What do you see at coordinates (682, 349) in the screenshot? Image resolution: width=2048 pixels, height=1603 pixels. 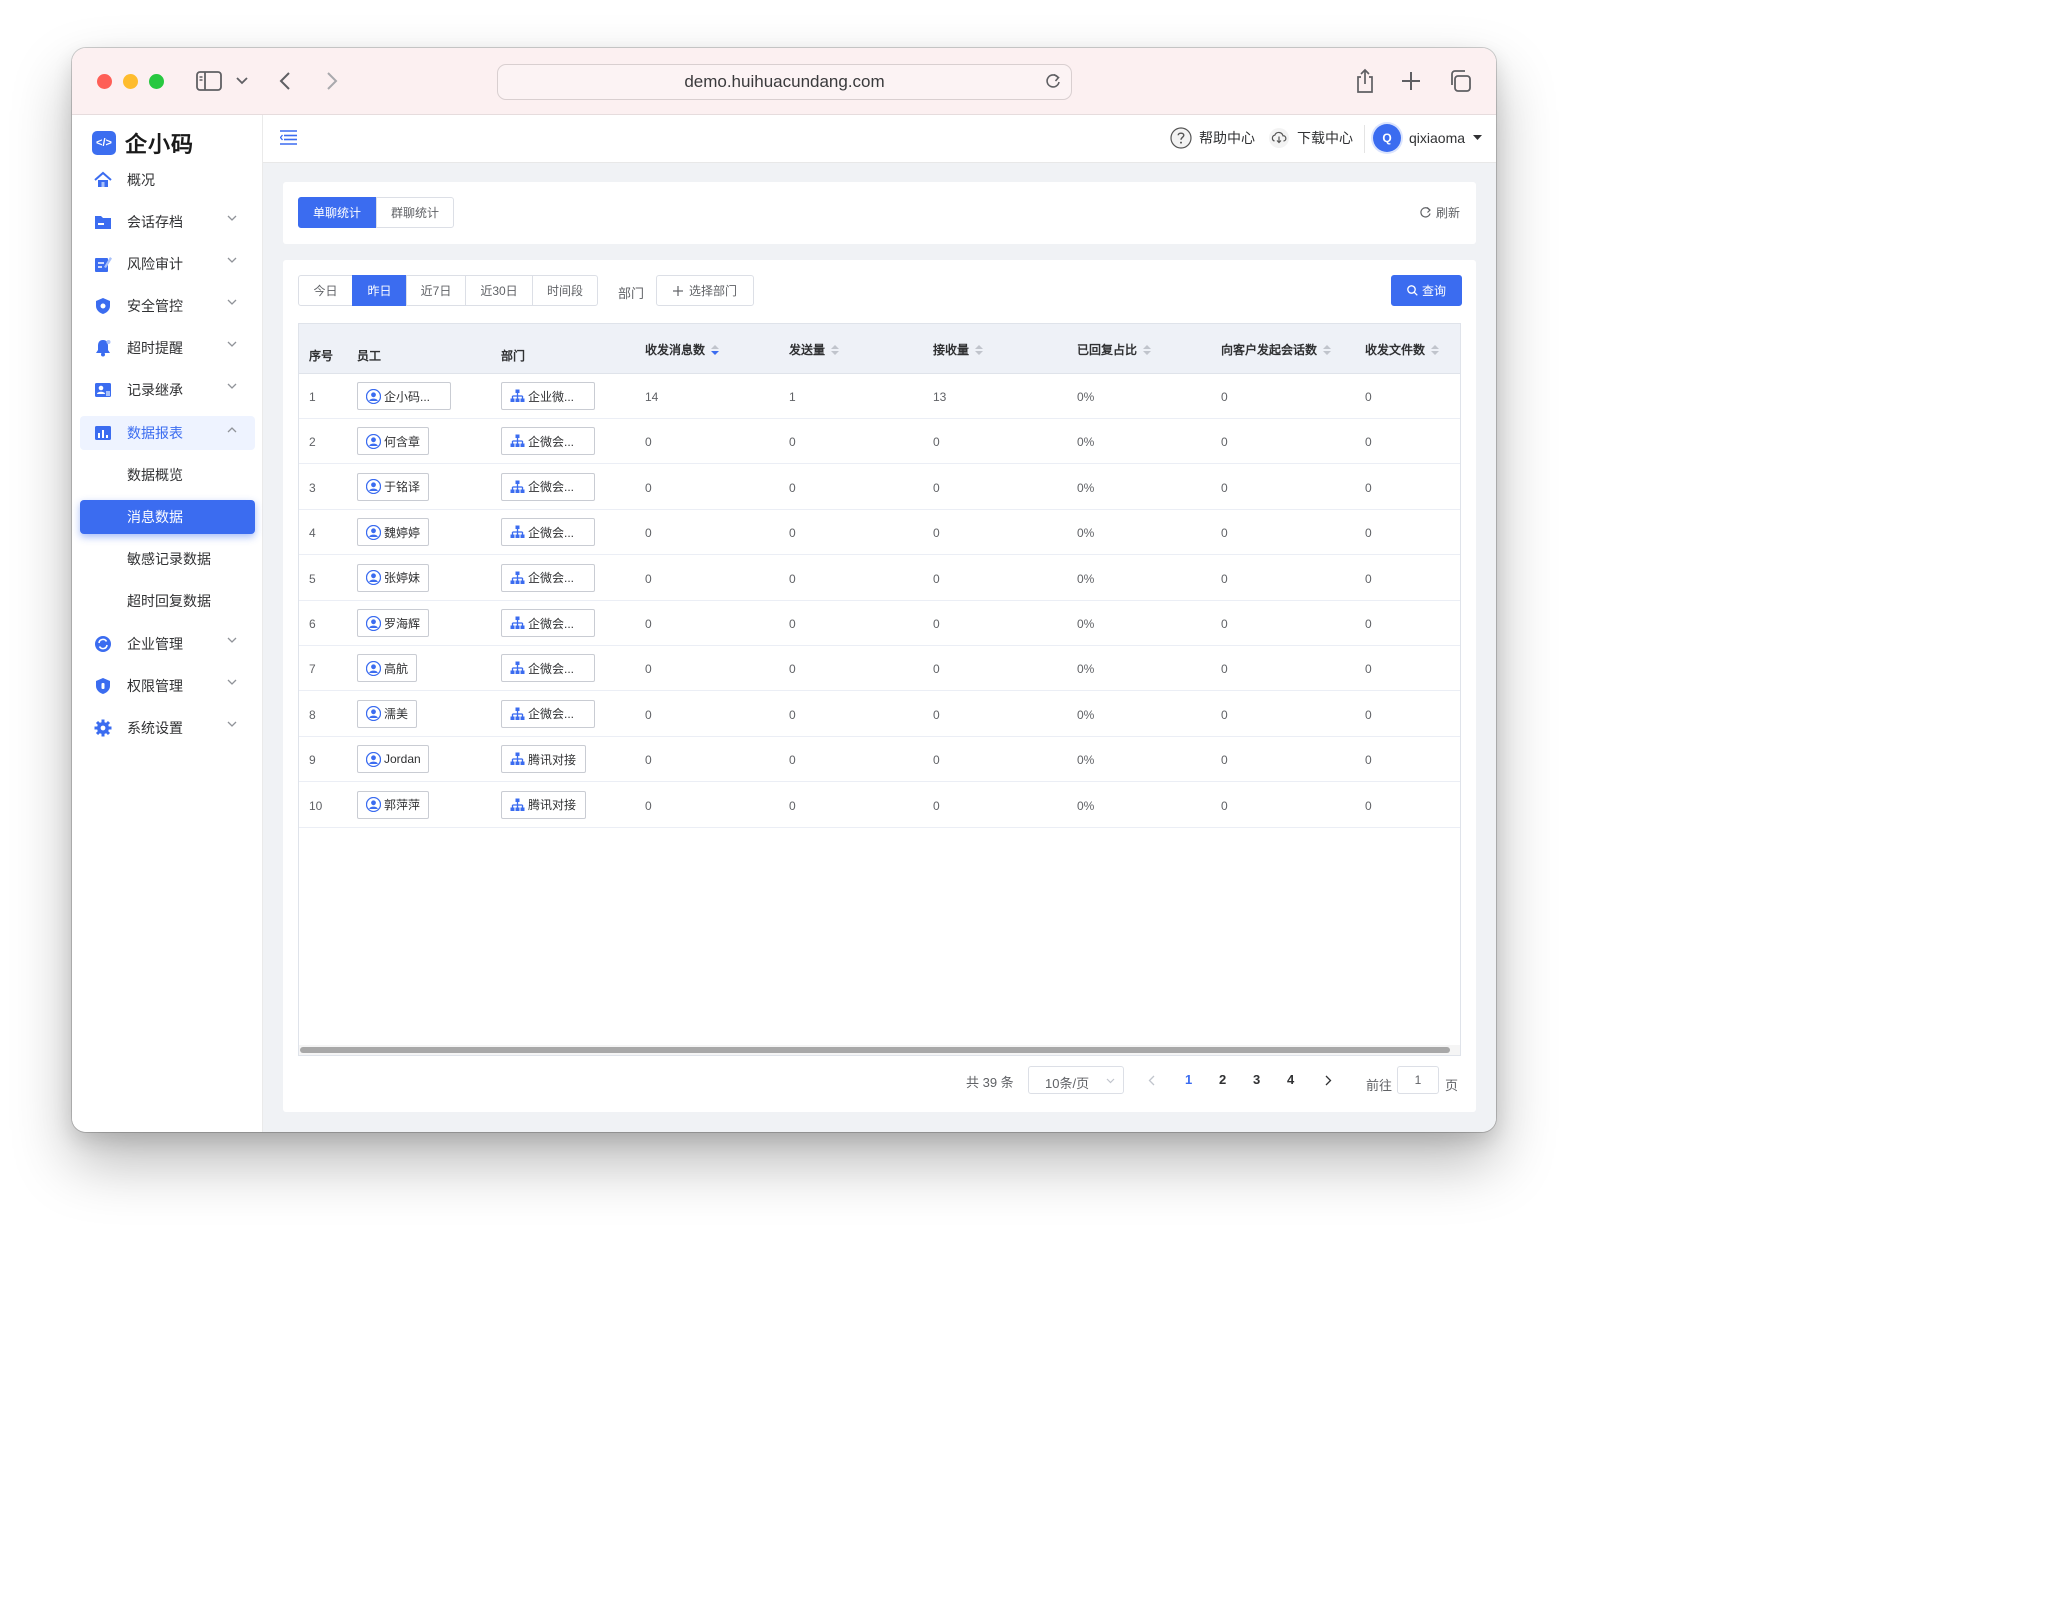 I see `header-total-messages: 收发消息数` at bounding box center [682, 349].